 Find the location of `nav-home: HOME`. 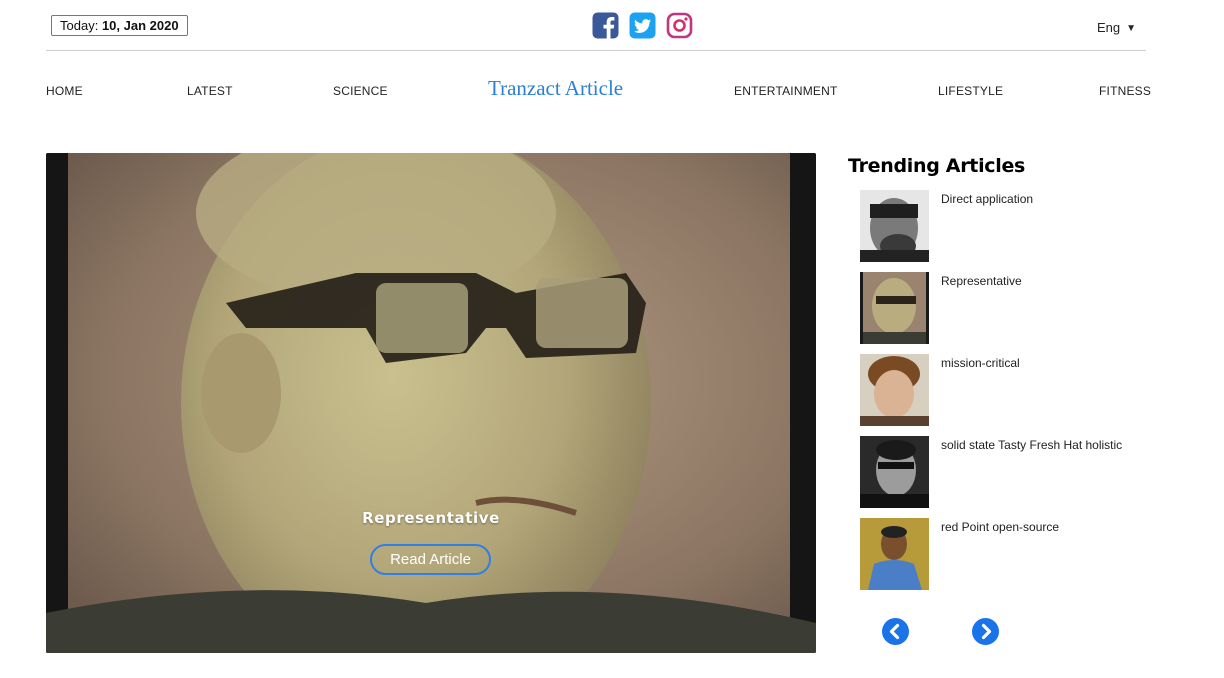

nav-home: HOME is located at coordinates (64, 91).